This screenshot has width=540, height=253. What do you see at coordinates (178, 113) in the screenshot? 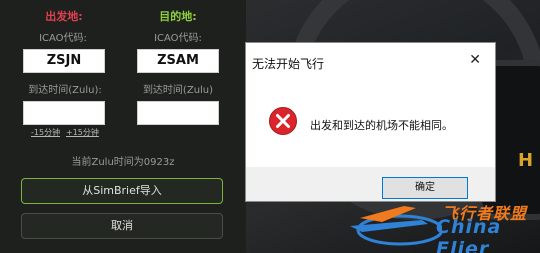
I see `destination-arrival-time-input` at bounding box center [178, 113].